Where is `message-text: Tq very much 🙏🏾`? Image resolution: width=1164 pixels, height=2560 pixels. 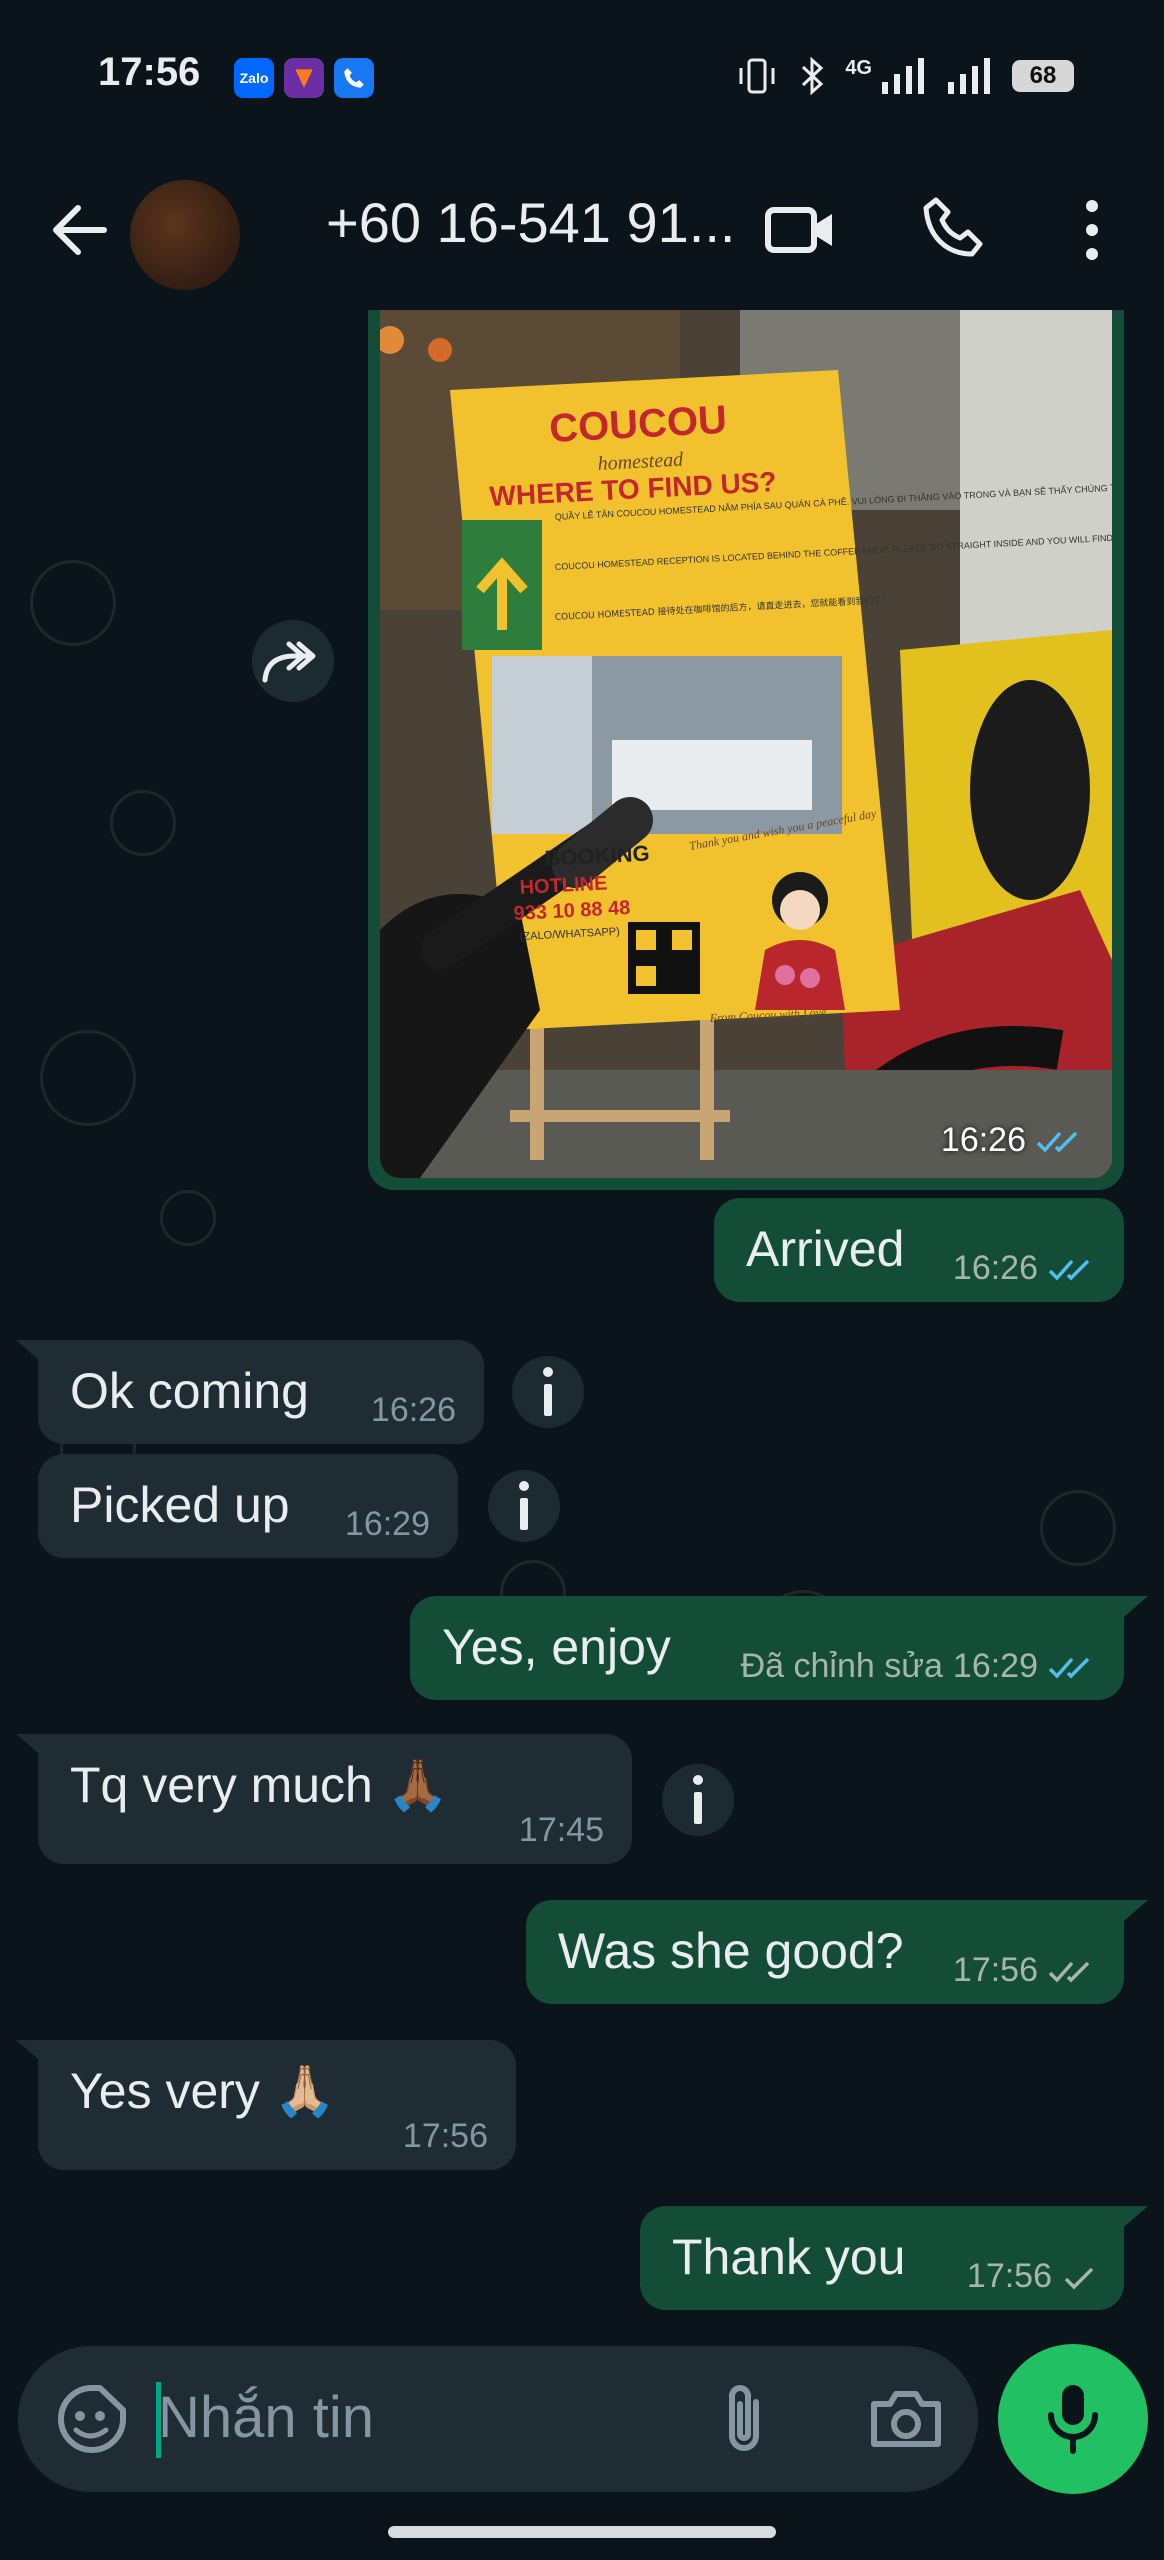 message-text: Tq very much 🙏🏾 is located at coordinates (260, 1785).